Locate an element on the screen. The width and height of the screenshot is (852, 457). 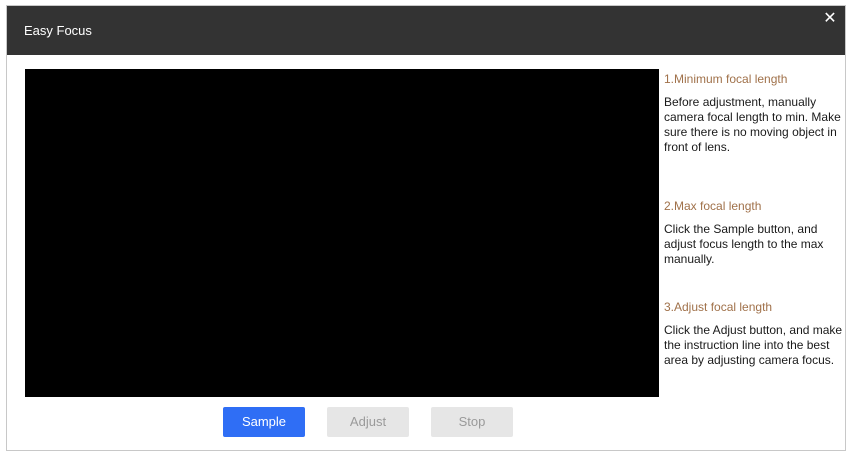
step-title: 2.Max focal length is located at coordinates (713, 206).